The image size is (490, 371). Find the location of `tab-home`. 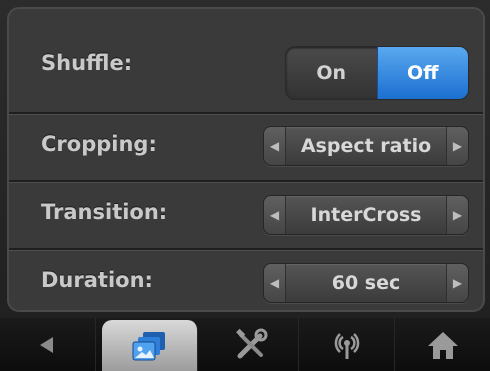

tab-home is located at coordinates (442, 344).